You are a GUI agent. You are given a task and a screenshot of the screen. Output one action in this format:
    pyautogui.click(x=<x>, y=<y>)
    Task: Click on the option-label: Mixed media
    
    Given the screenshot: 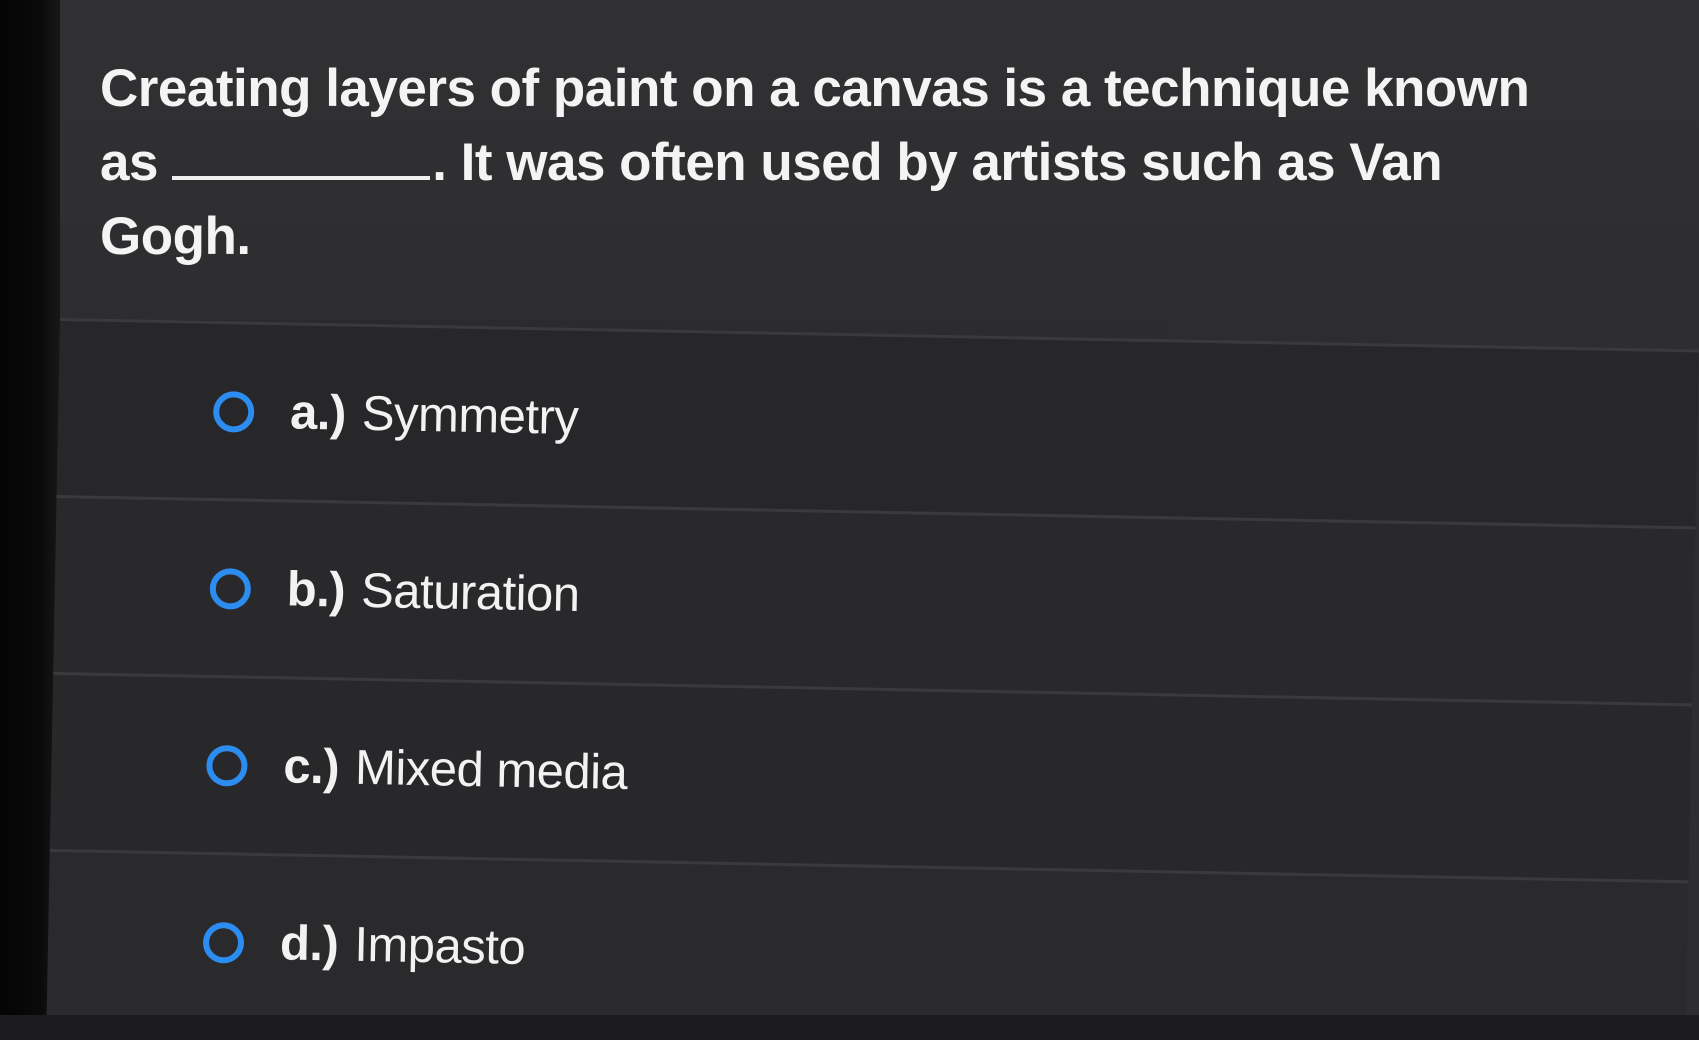 What is the action you would take?
    pyautogui.click(x=491, y=770)
    